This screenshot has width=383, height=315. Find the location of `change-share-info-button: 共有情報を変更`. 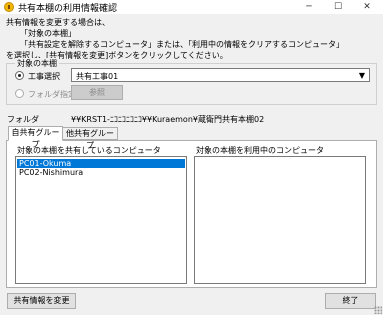

change-share-info-button: 共有情報を変更 is located at coordinates (41, 301).